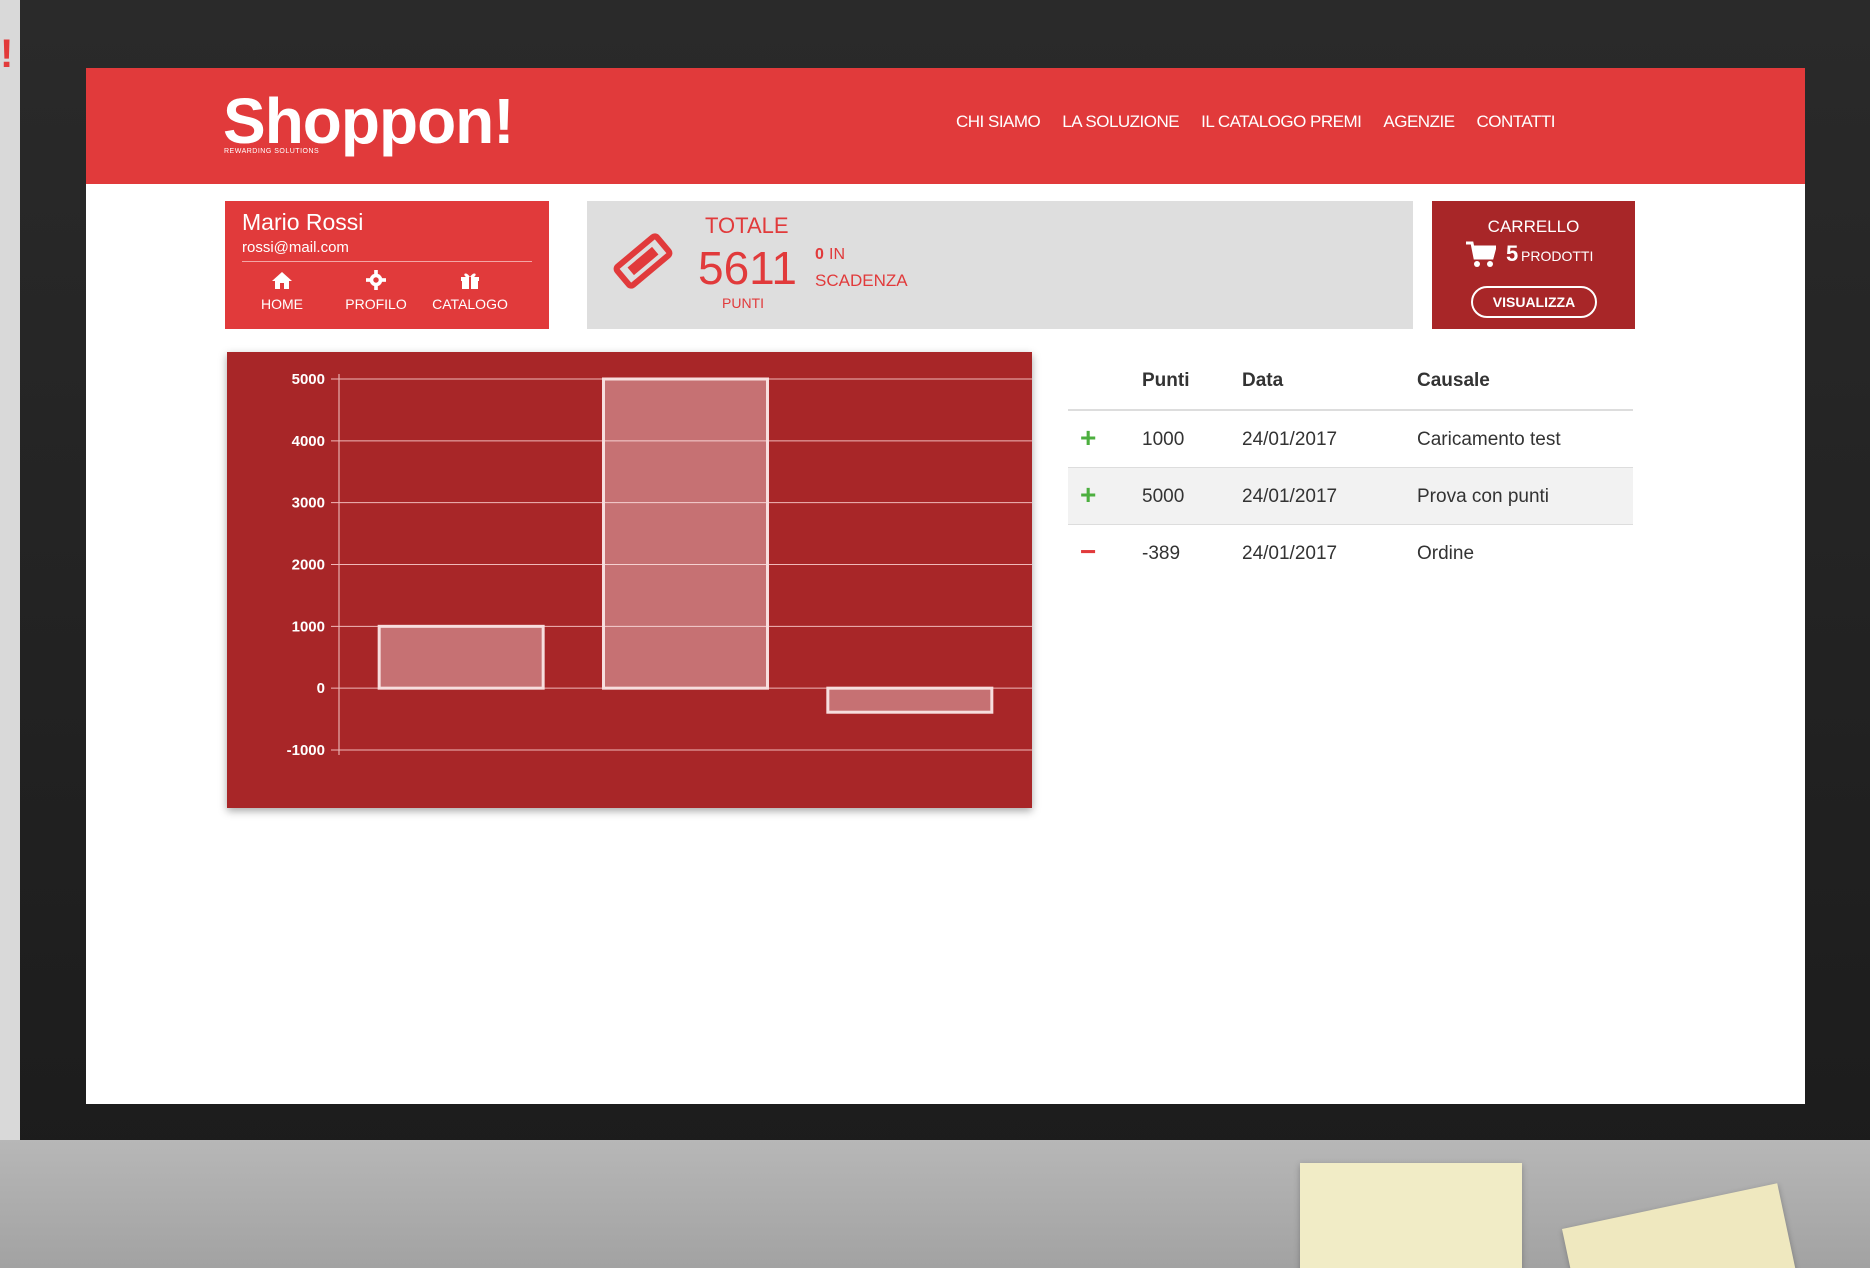 The image size is (1870, 1268). What do you see at coordinates (308, 441) in the screenshot?
I see `y-tick-label: 4000` at bounding box center [308, 441].